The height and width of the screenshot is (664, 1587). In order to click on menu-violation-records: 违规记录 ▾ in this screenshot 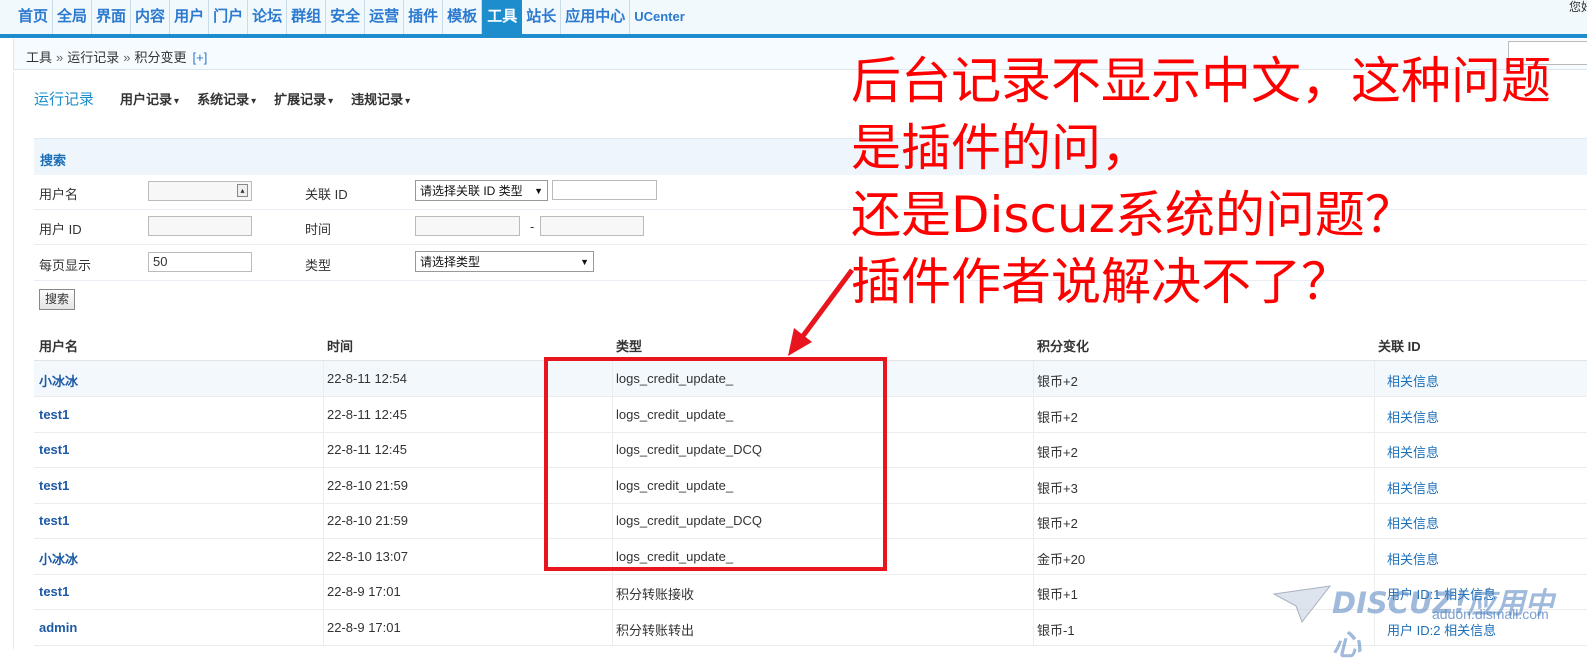, I will do `click(380, 98)`.